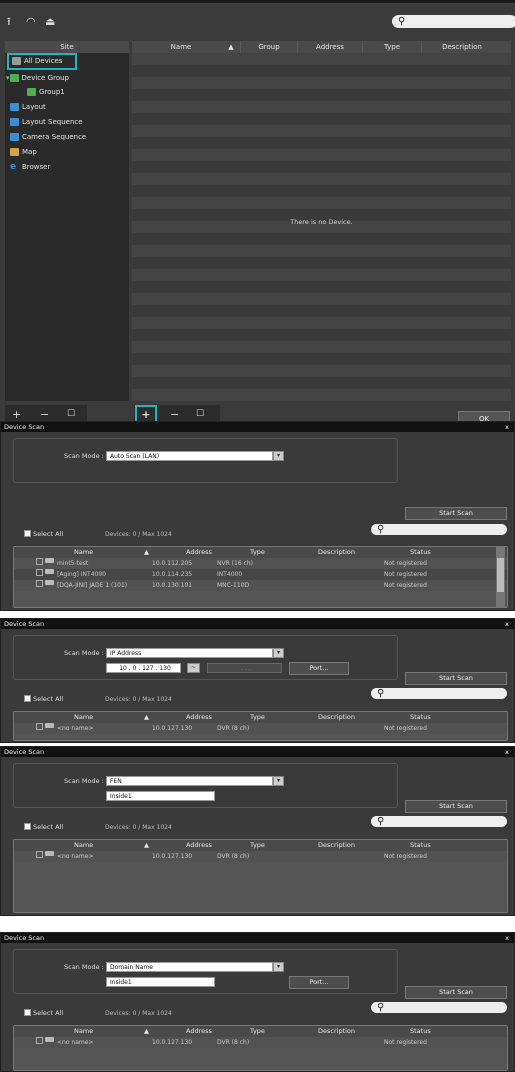 The height and width of the screenshot is (1072, 515). Describe the element at coordinates (48, 137) in the screenshot. I see `sidebar-item-camera-sequence: Camera Sequence` at that location.